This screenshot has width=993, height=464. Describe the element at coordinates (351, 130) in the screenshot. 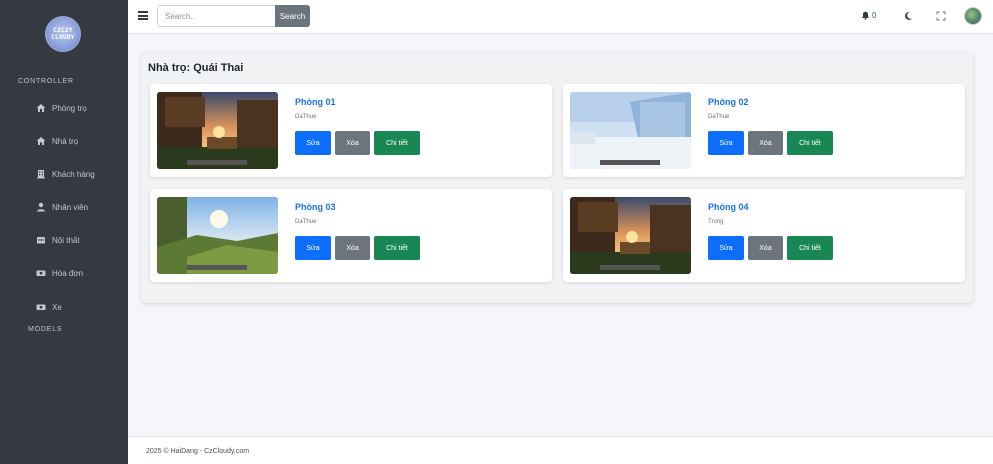

I see `room-card: Phòng 01 DaThue Sửa Xóa Chi tiết` at that location.